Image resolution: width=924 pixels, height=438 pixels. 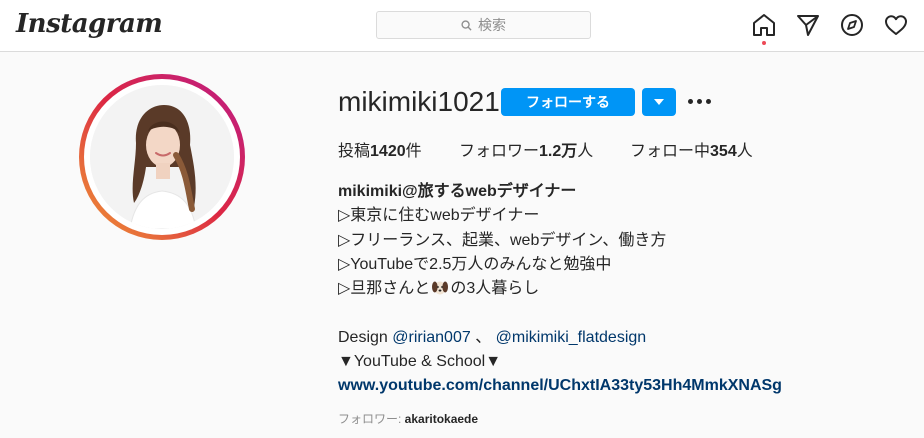 I want to click on search-placeholder: 検索, so click(x=492, y=25).